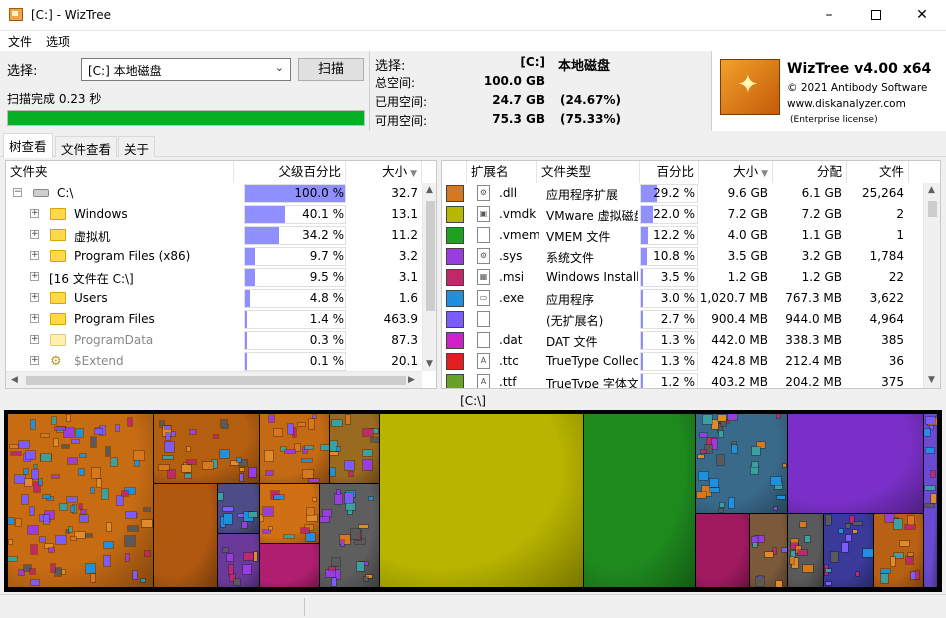  What do you see at coordinates (691, 298) in the screenshot?
I see `extension-row: ▭ .exe 应用程序 3.0 % 1,020.7 MB 767.3 MB 3,622` at bounding box center [691, 298].